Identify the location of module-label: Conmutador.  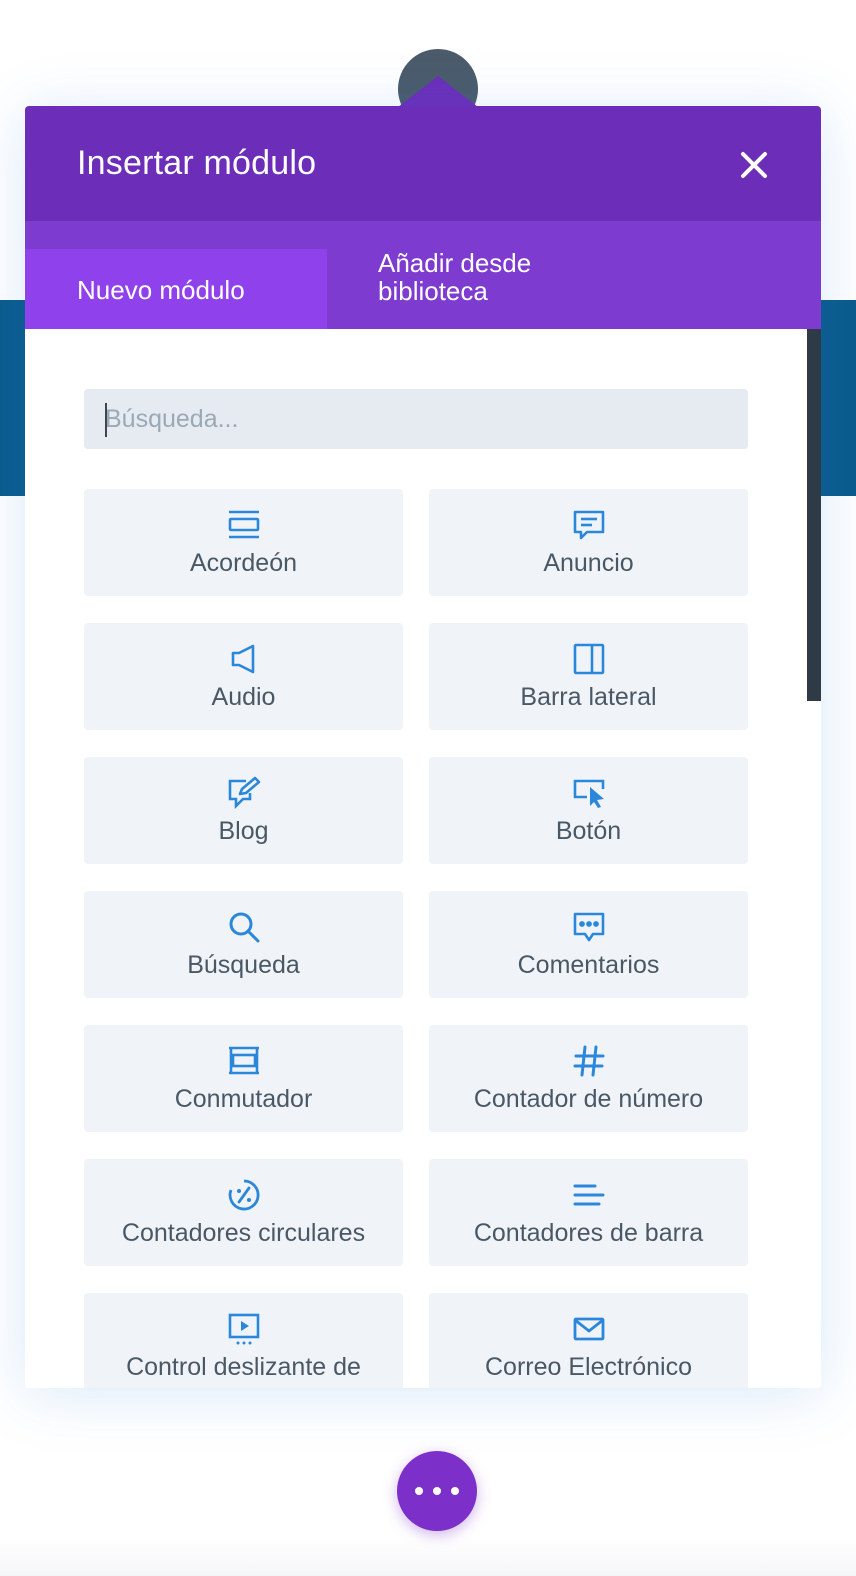
(243, 1099).